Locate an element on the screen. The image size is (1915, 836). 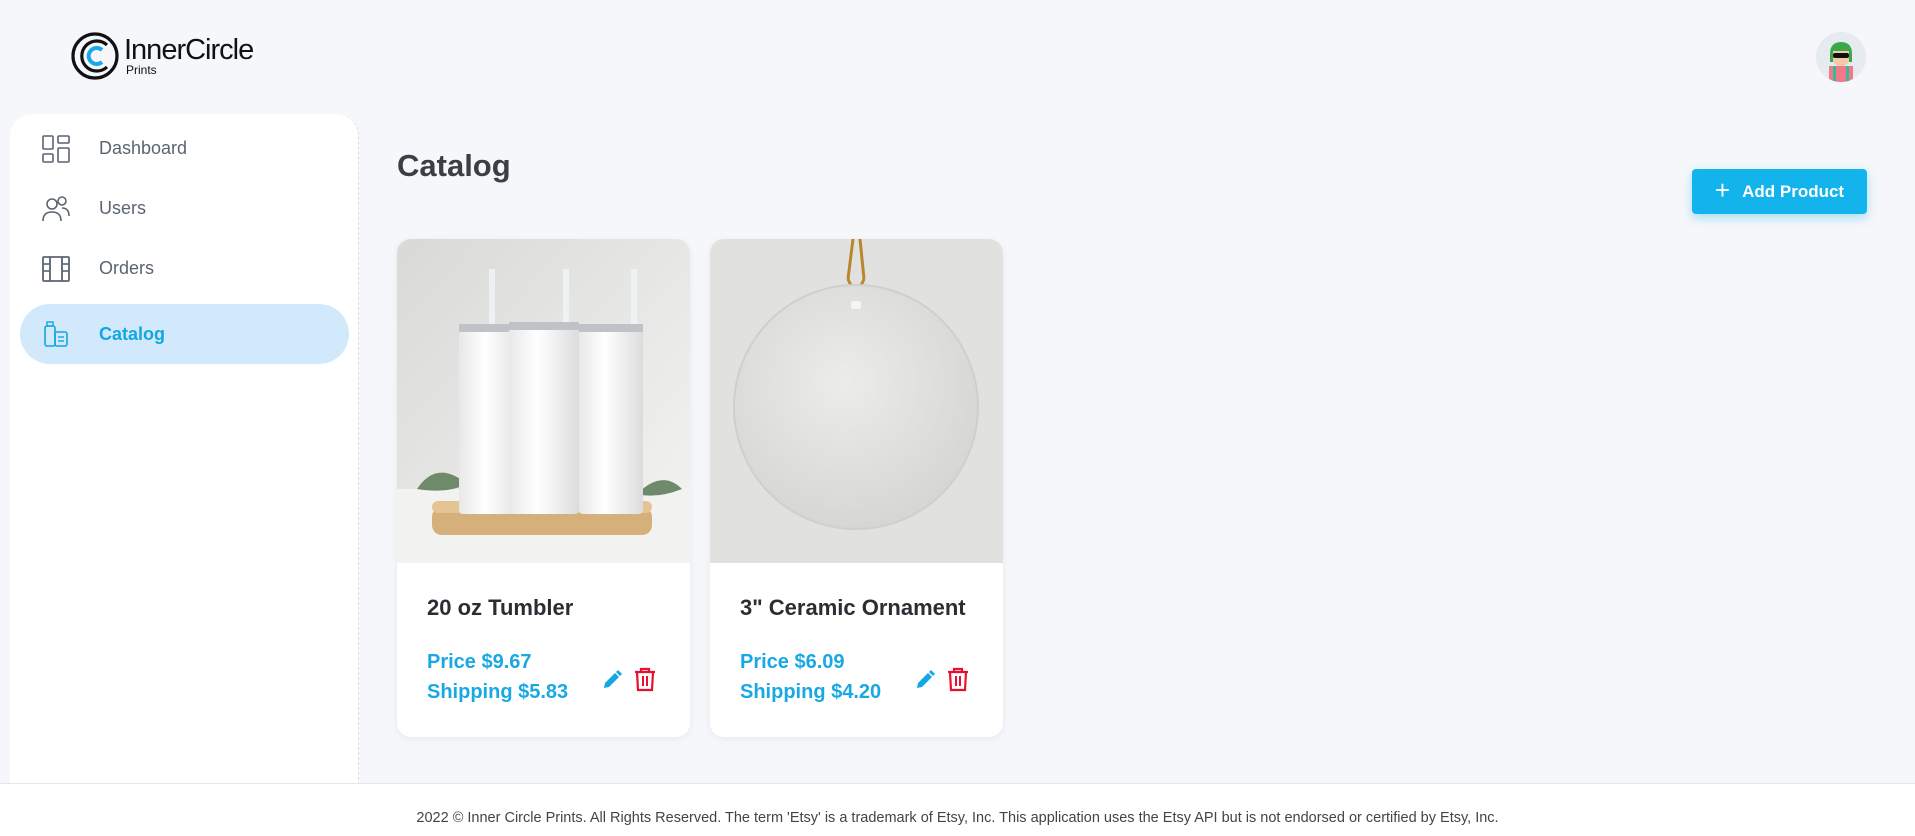
sidebar-item-label: Catalog is located at coordinates (132, 333).